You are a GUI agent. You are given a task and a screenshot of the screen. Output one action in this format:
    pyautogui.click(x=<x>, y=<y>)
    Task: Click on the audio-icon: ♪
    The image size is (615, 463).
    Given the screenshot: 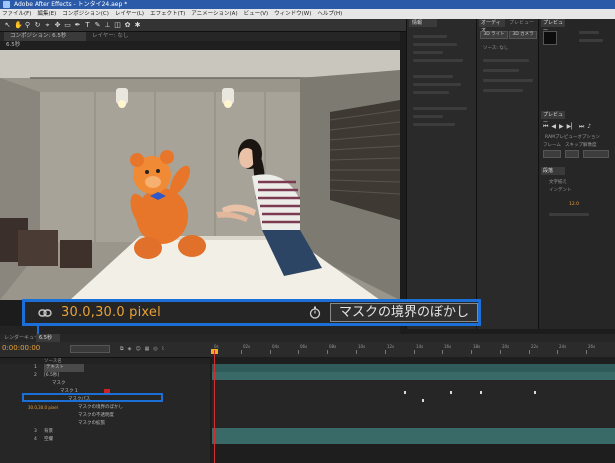 What is the action you would take?
    pyautogui.click(x=589, y=127)
    